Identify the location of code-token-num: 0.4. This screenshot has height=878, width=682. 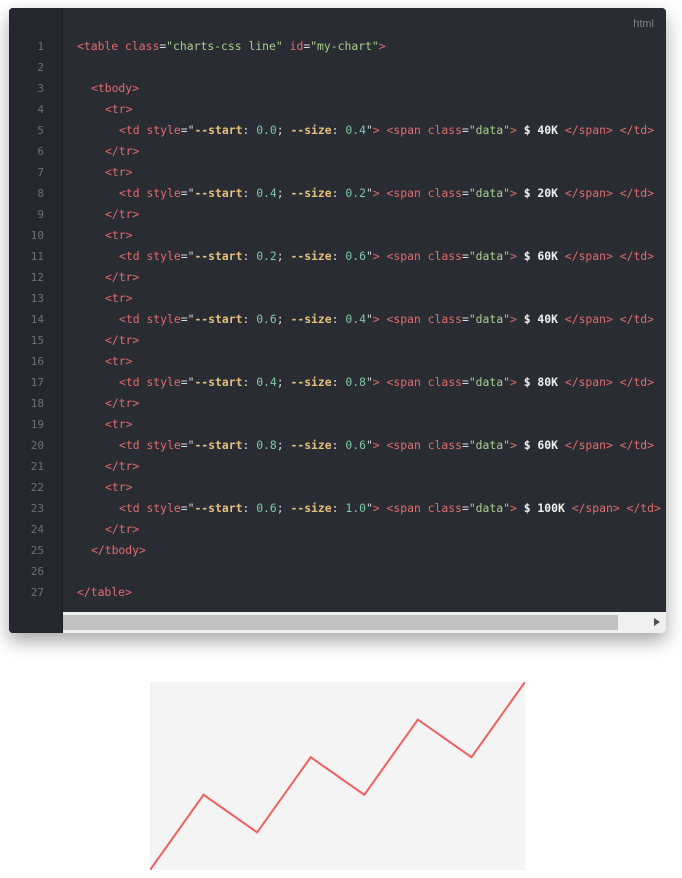
(355, 319).